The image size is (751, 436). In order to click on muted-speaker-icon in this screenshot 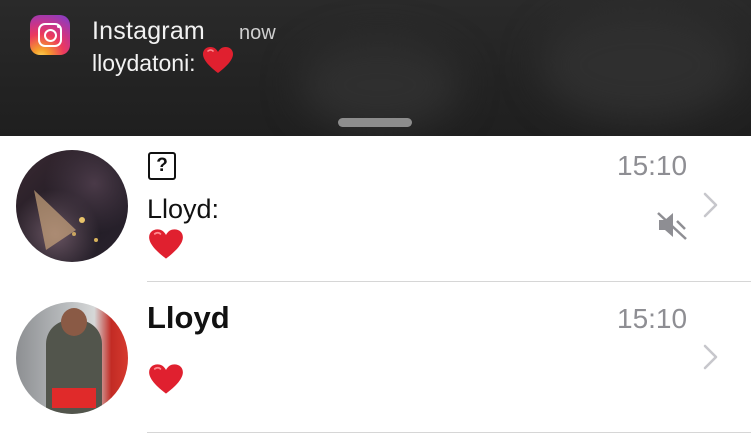, I will do `click(672, 227)`.